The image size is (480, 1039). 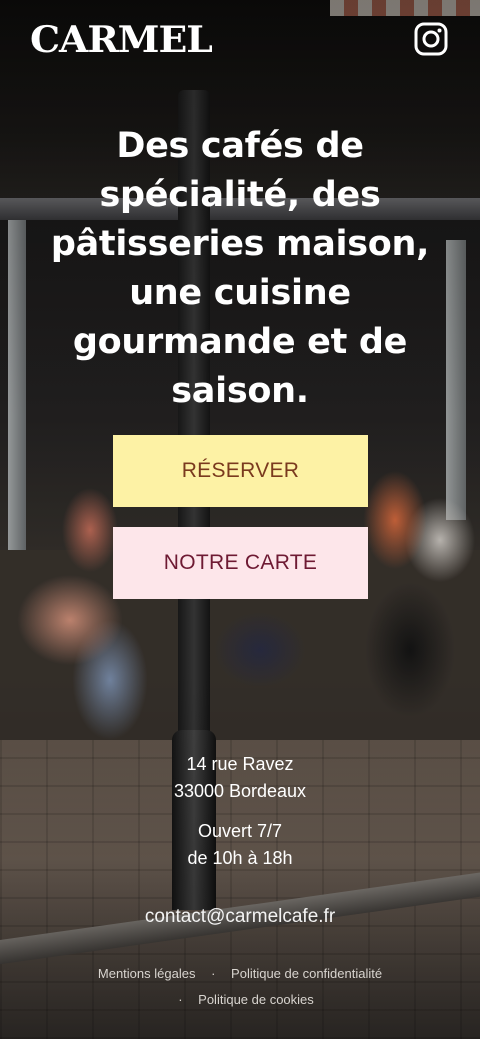 I want to click on footer-link-privacy: Politique de confidentialité, so click(x=306, y=973).